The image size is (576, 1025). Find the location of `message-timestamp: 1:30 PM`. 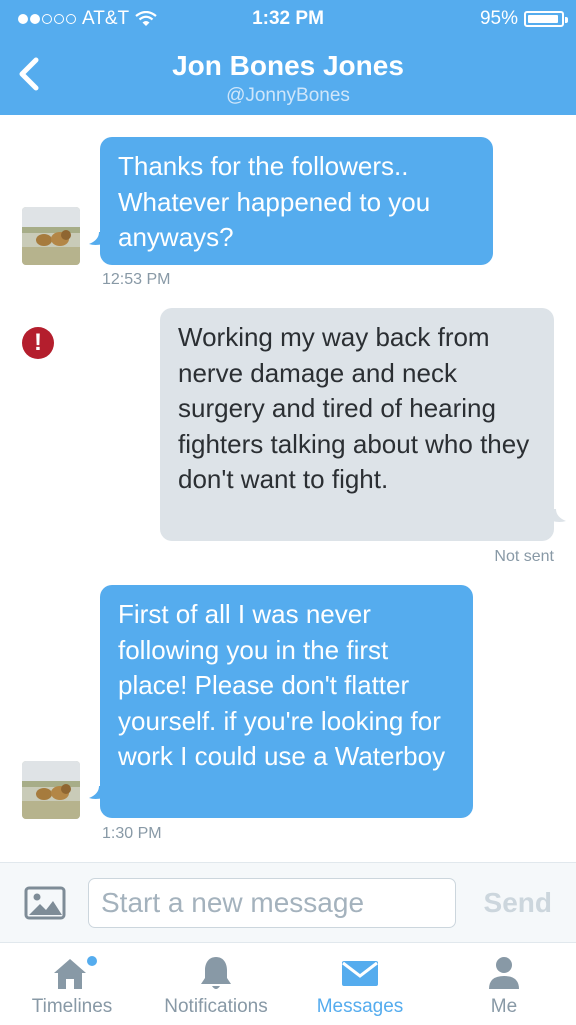

message-timestamp: 1:30 PM is located at coordinates (132, 833).